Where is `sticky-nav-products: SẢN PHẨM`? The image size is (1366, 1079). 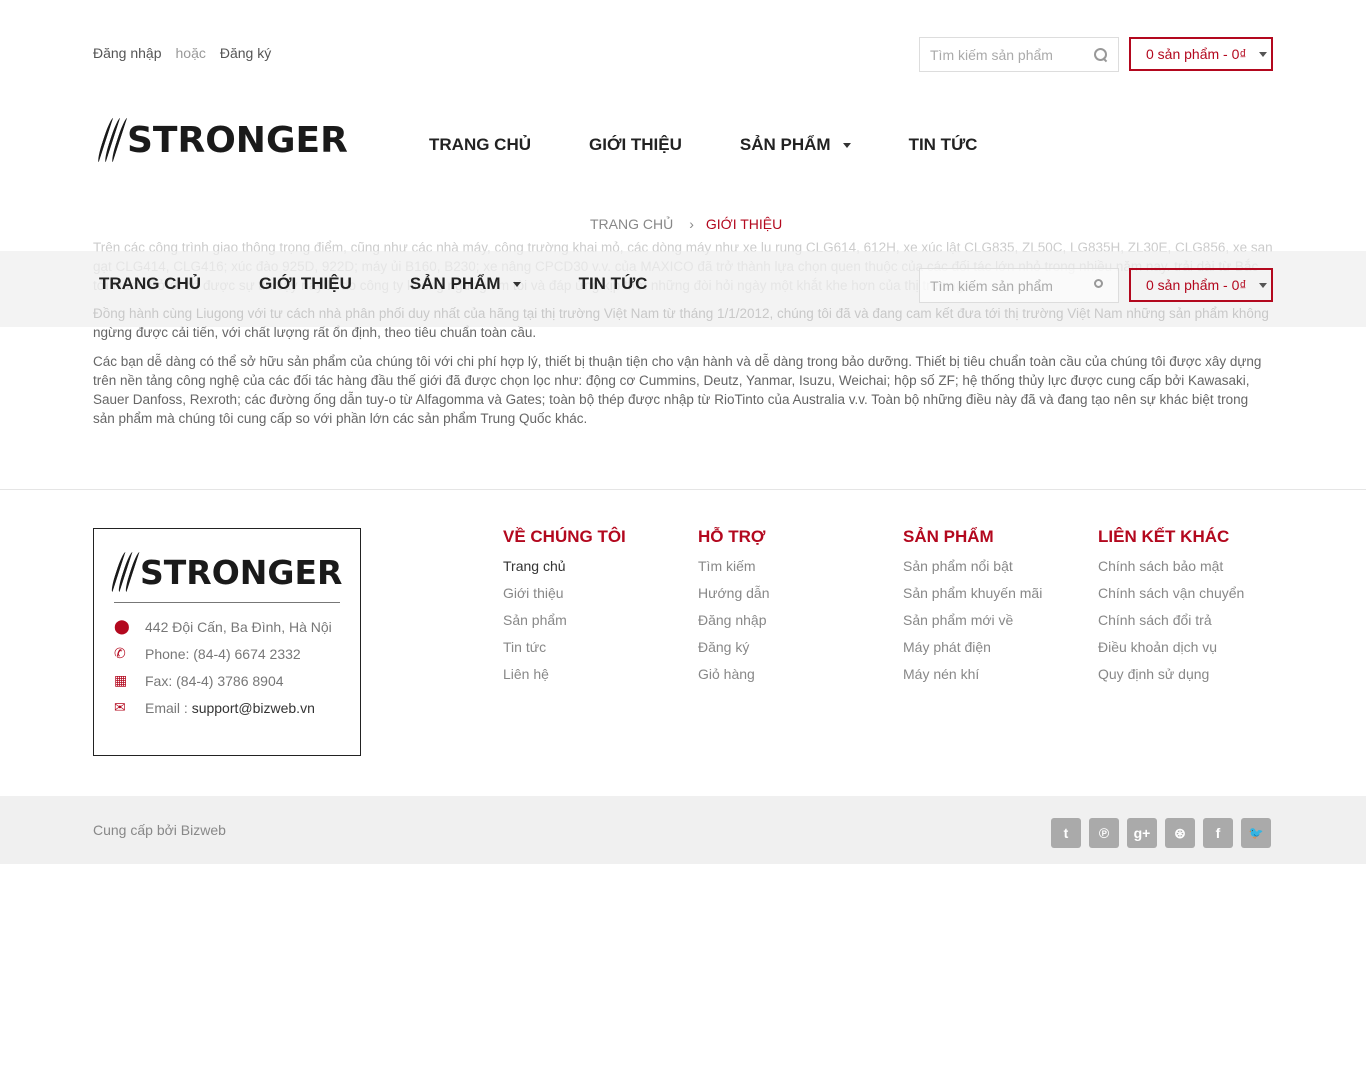
sticky-nav-products: SẢN PHẨM is located at coordinates (465, 284).